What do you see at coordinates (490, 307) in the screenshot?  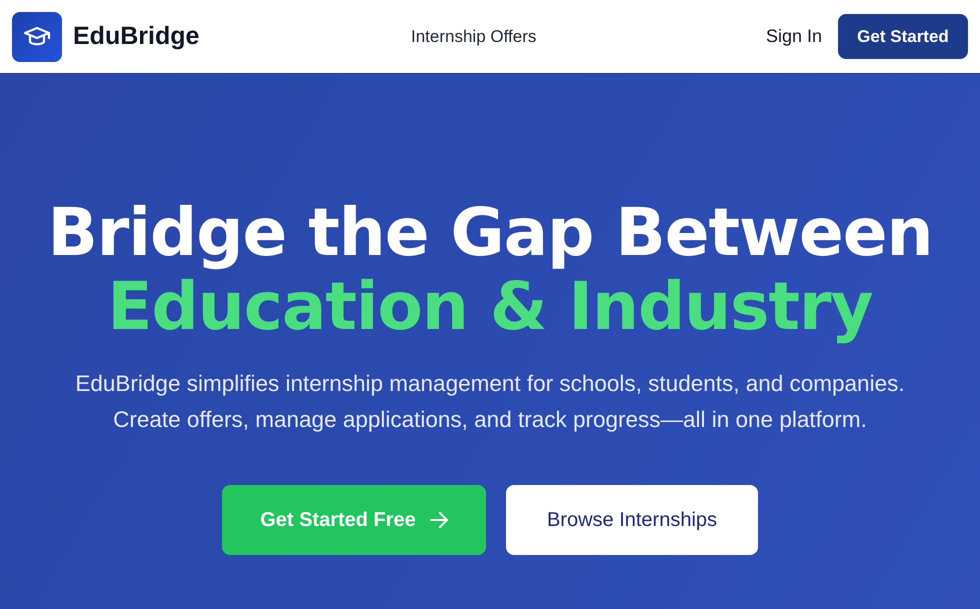 I see `hero-subtitle: Education & Industry` at bounding box center [490, 307].